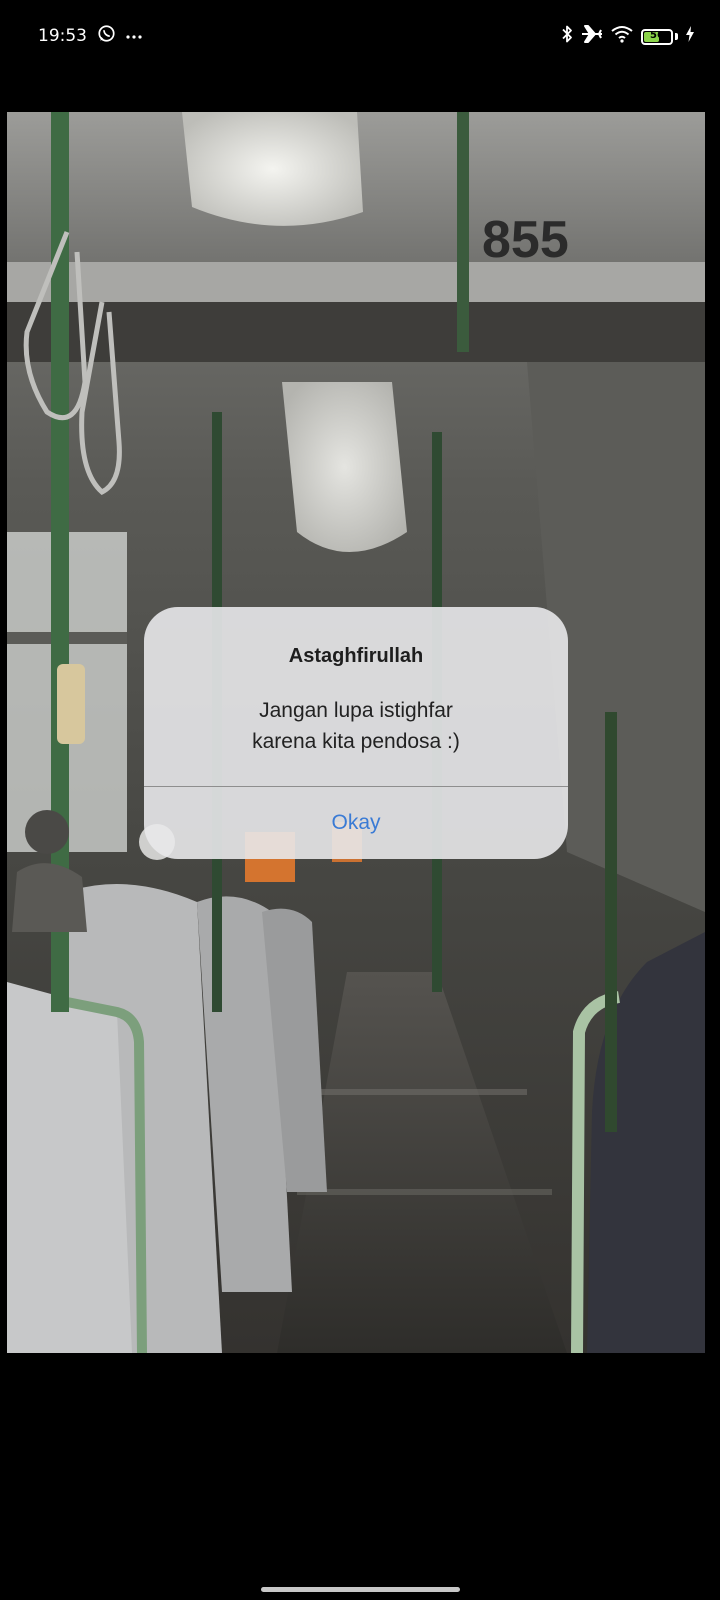 Image resolution: width=720 pixels, height=1600 pixels. I want to click on status-time: 19:53, so click(62, 36).